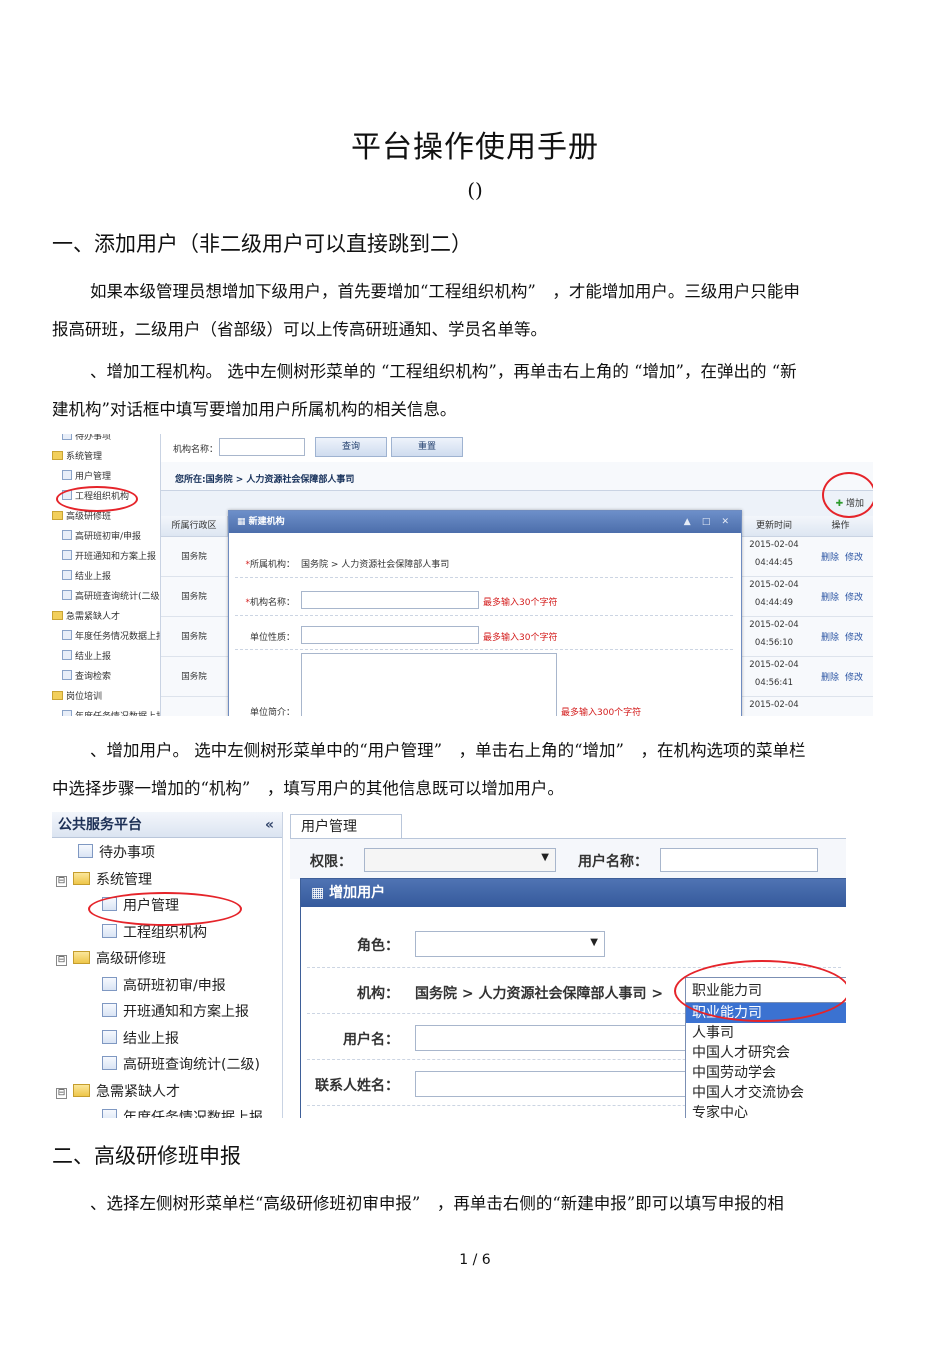 The width and height of the screenshot is (950, 1345). I want to click on username-filter-input, so click(739, 860).